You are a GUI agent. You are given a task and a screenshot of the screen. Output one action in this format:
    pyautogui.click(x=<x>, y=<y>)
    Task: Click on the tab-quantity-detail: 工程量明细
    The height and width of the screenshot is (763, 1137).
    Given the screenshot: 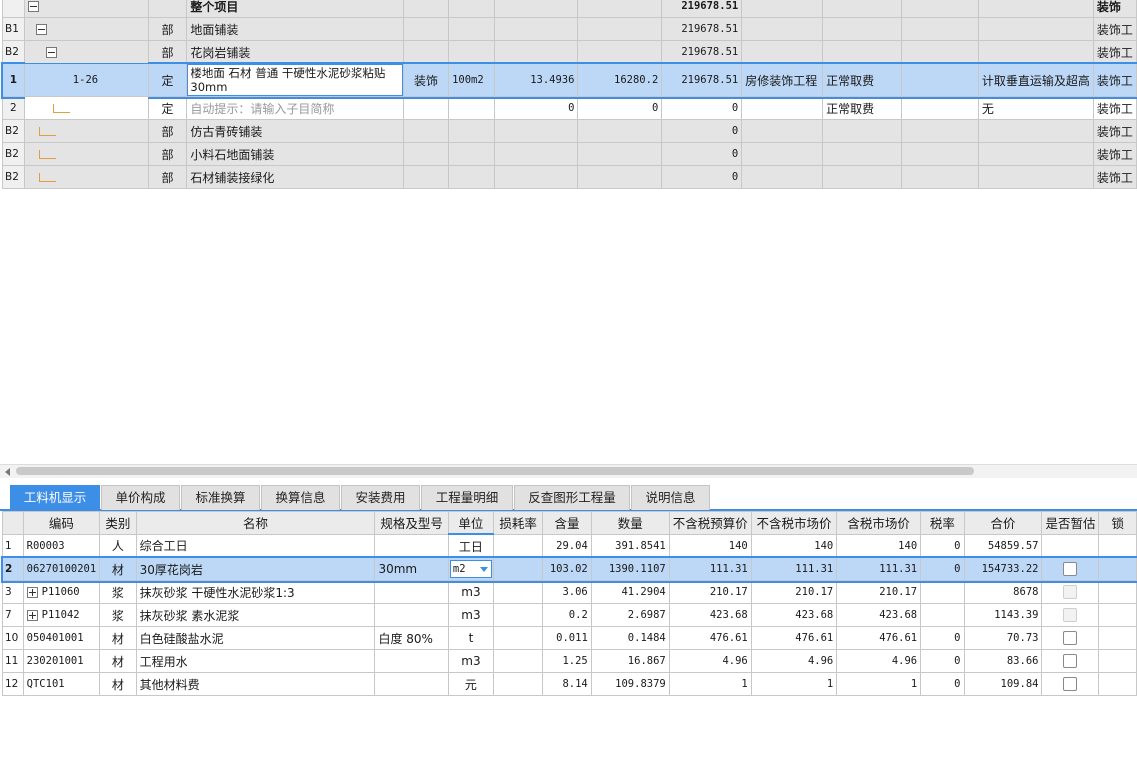 What is the action you would take?
    pyautogui.click(x=467, y=497)
    